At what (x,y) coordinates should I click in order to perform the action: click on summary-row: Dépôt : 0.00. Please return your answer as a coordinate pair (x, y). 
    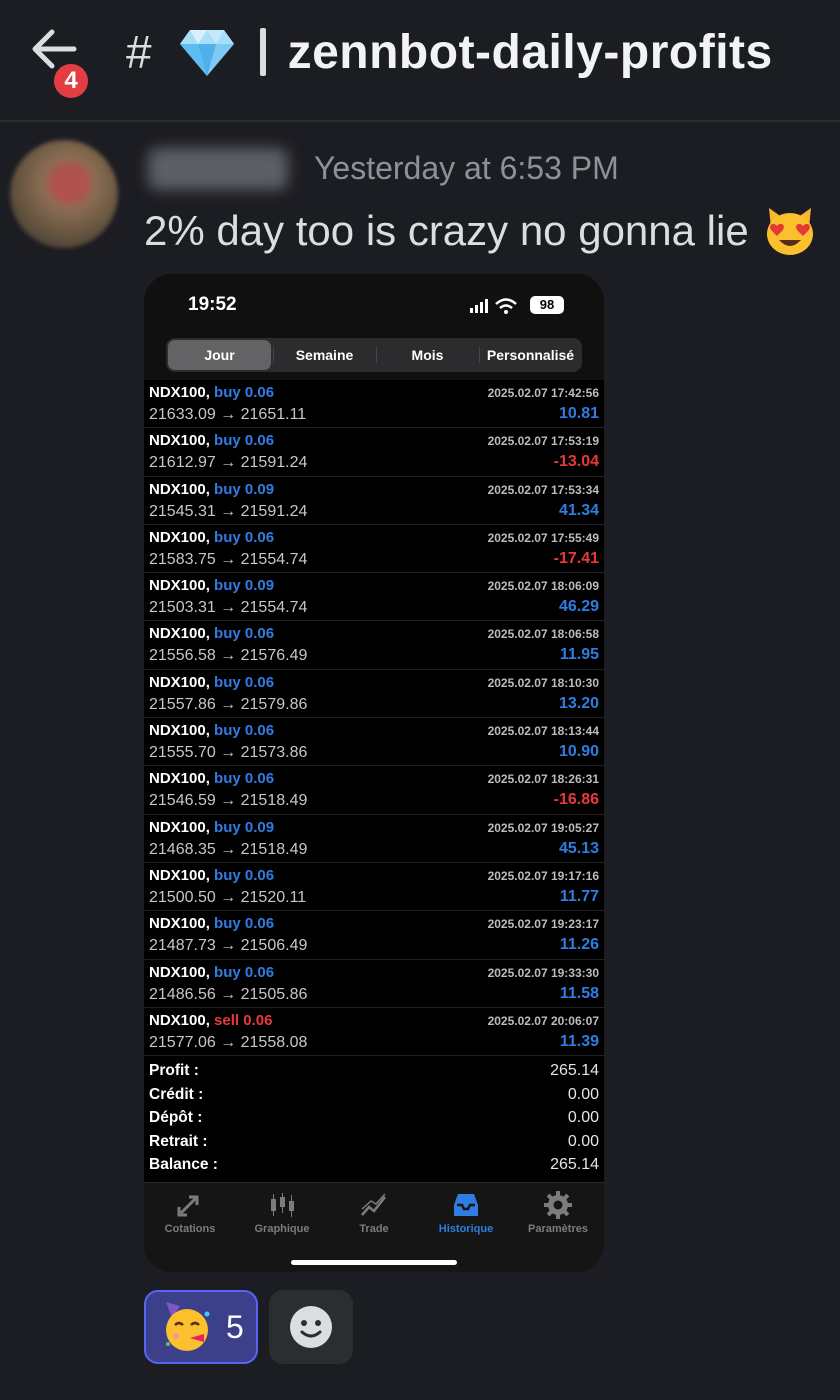
    Looking at the image, I should click on (374, 1121).